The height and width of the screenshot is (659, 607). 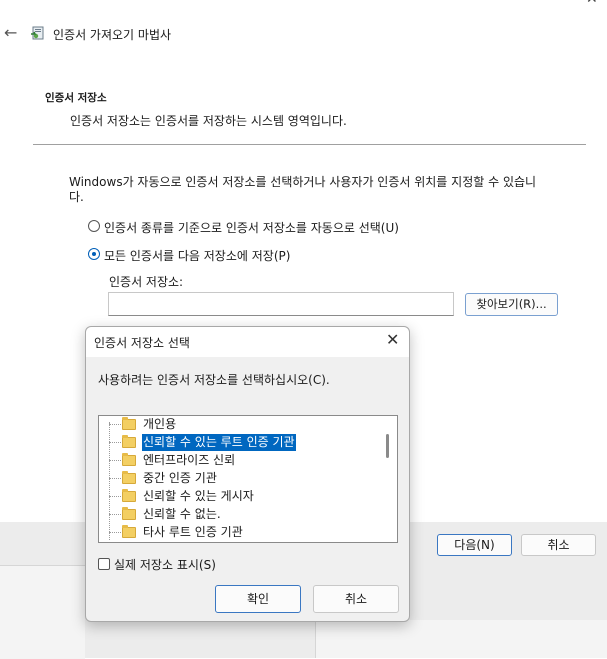 What do you see at coordinates (104, 564) in the screenshot?
I see `show-physical-checkbox` at bounding box center [104, 564].